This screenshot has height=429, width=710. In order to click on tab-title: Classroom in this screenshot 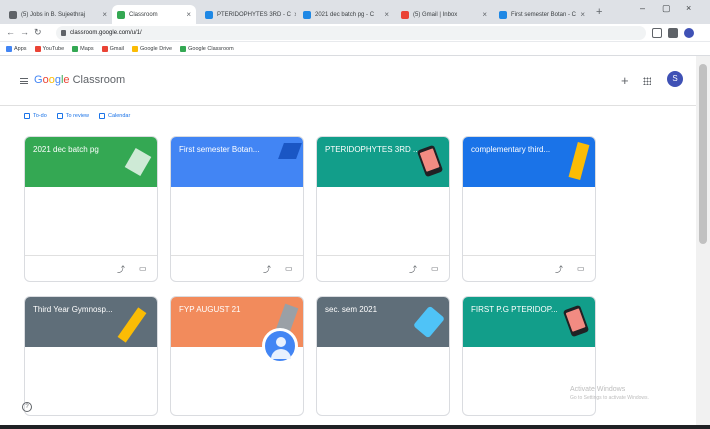, I will do `click(143, 14)`.